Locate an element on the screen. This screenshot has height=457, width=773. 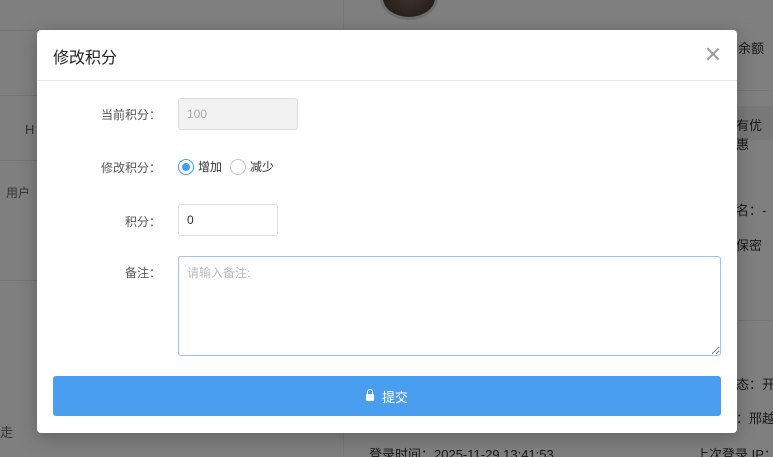
radio-unchecked-icon is located at coordinates (238, 166).